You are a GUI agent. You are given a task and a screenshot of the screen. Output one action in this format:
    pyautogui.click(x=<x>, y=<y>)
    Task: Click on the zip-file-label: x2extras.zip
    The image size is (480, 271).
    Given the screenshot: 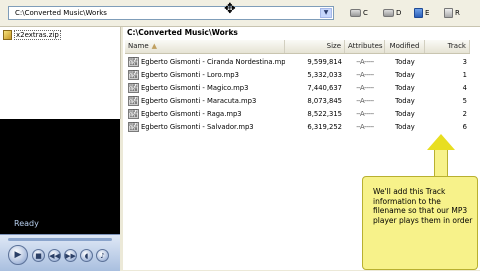 What is the action you would take?
    pyautogui.click(x=37, y=35)
    